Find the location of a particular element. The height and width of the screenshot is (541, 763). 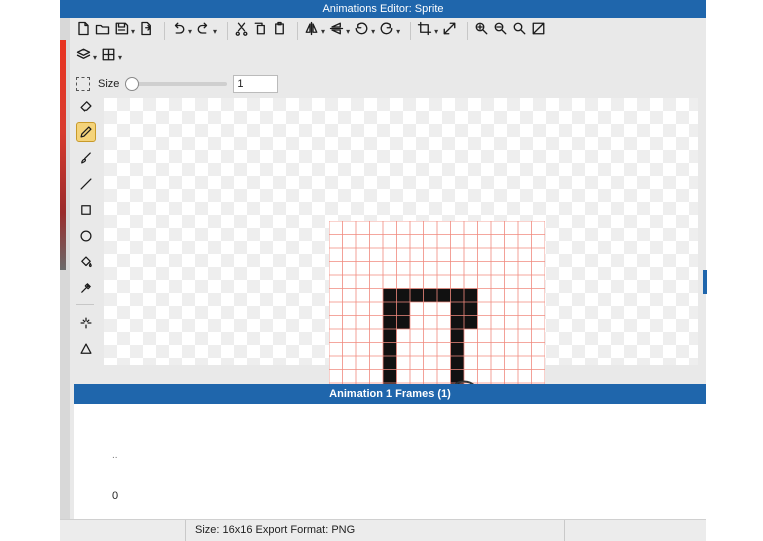

invert-icon is located at coordinates (538, 31).